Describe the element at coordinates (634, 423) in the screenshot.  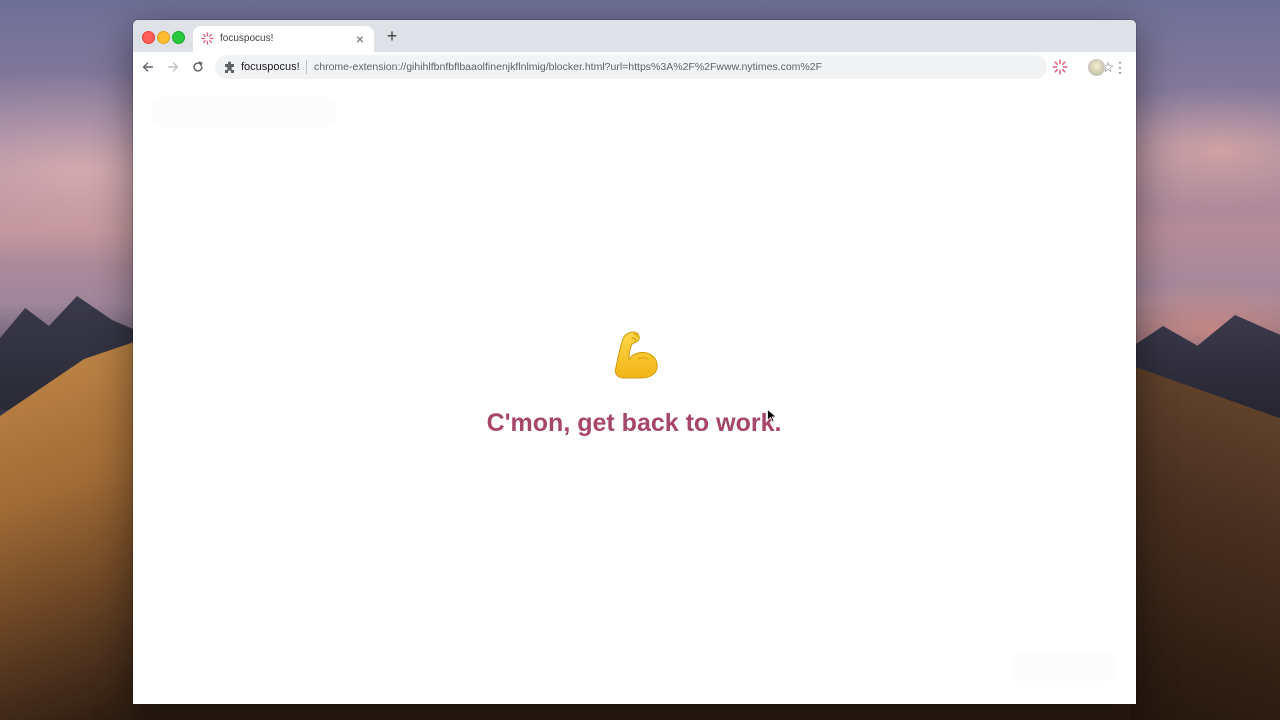
I see `blocker-message: C'mon, get back to work.` at that location.